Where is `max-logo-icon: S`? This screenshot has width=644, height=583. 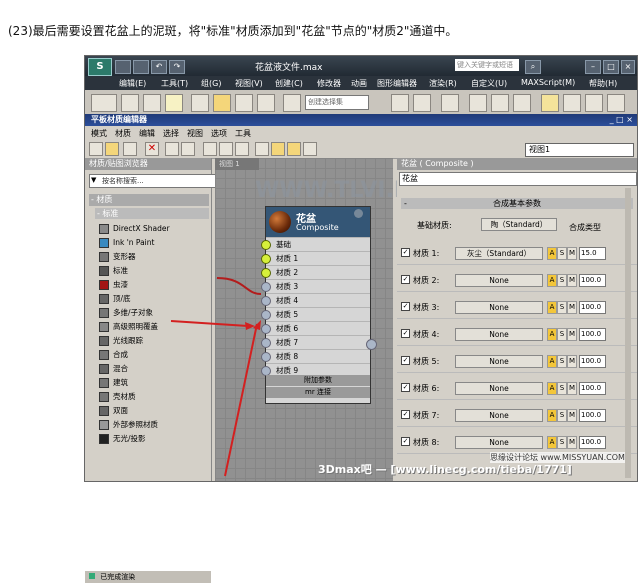
max-logo-icon: S is located at coordinates (100, 67).